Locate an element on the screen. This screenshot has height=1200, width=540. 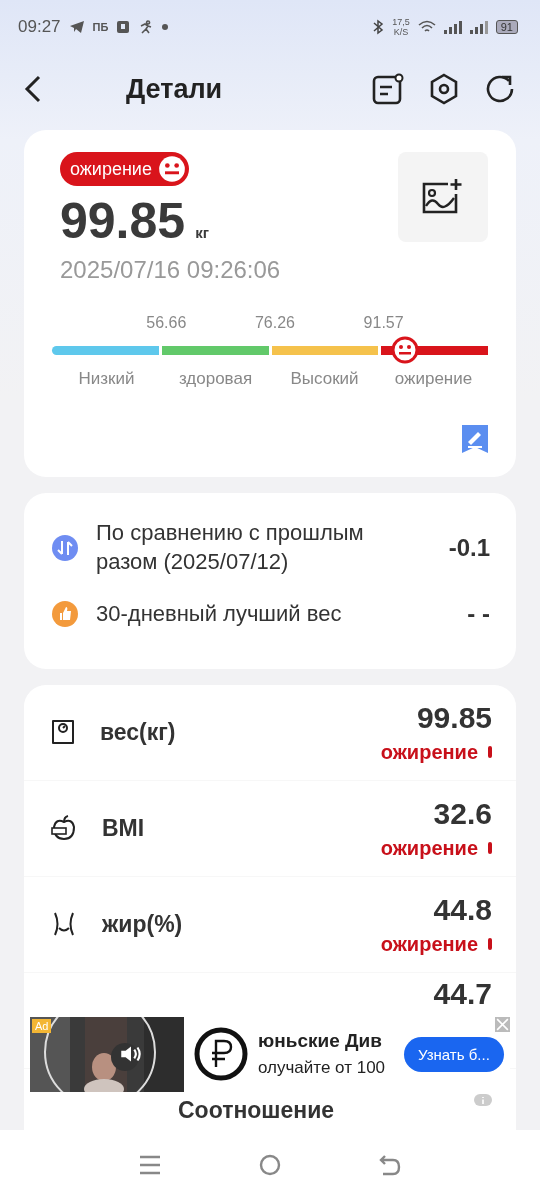
comparison-label: 30-дневный лучший вес is located at coordinates (219, 614).